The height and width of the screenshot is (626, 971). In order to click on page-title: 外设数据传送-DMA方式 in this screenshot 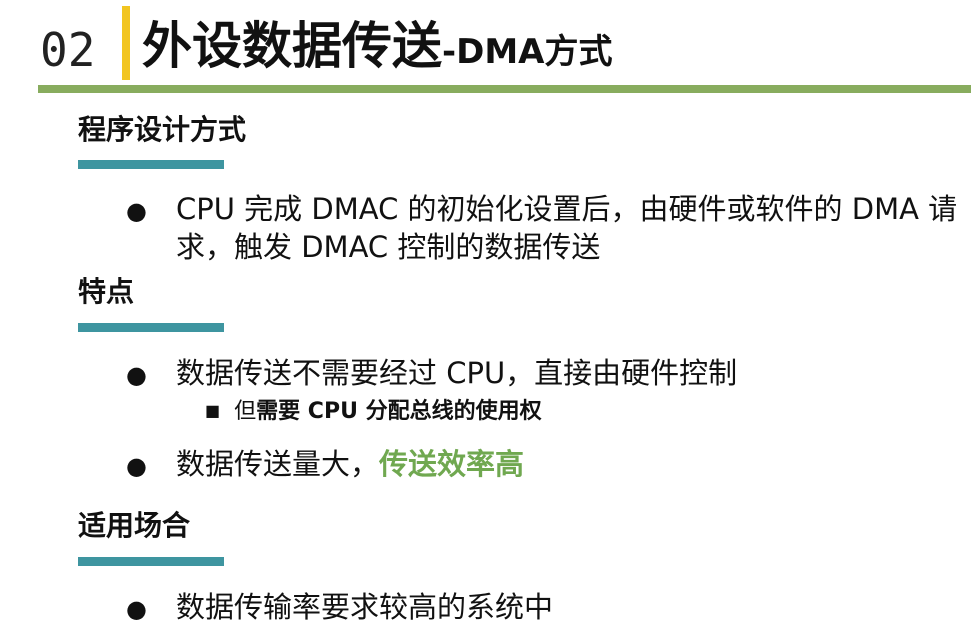, I will do `click(377, 49)`.